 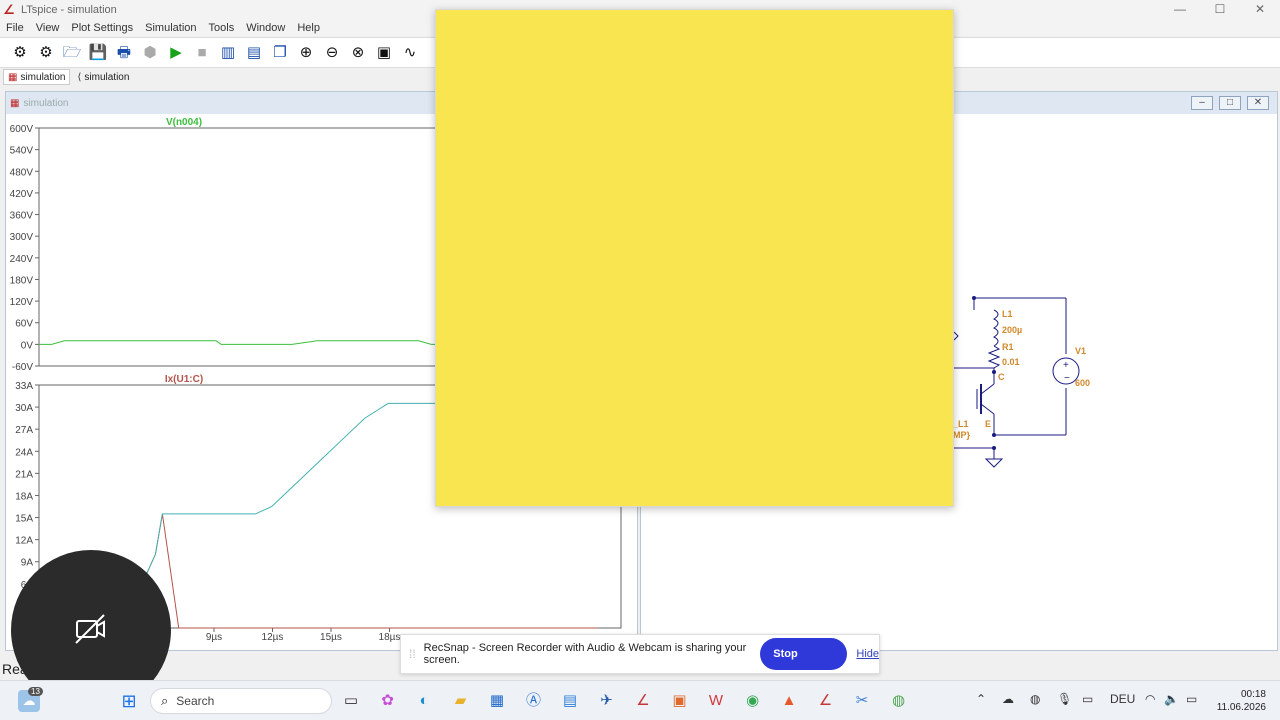 What do you see at coordinates (15, 28) in the screenshot?
I see `menu-file: File` at bounding box center [15, 28].